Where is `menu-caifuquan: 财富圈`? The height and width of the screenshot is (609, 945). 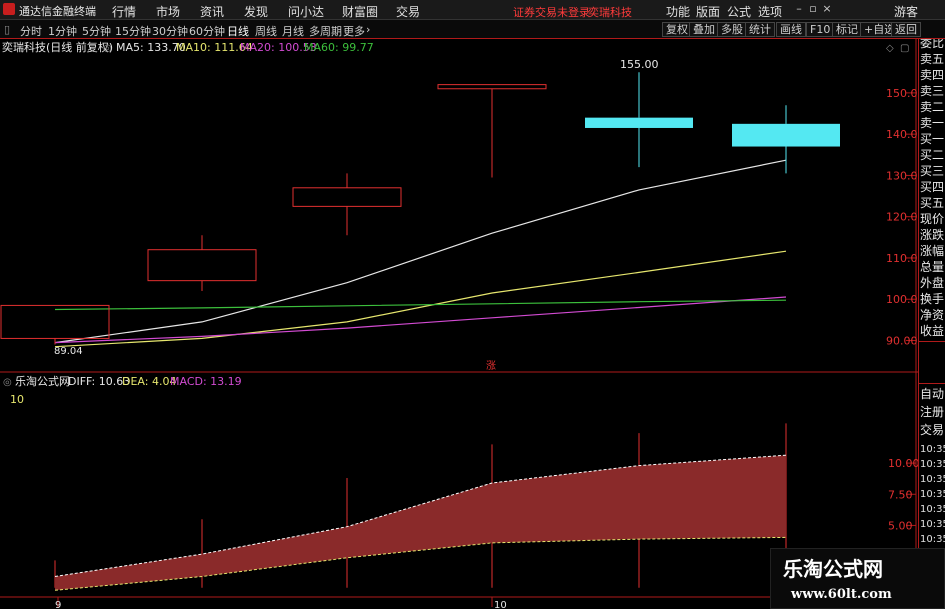 menu-caifuquan: 财富圈 is located at coordinates (360, 11).